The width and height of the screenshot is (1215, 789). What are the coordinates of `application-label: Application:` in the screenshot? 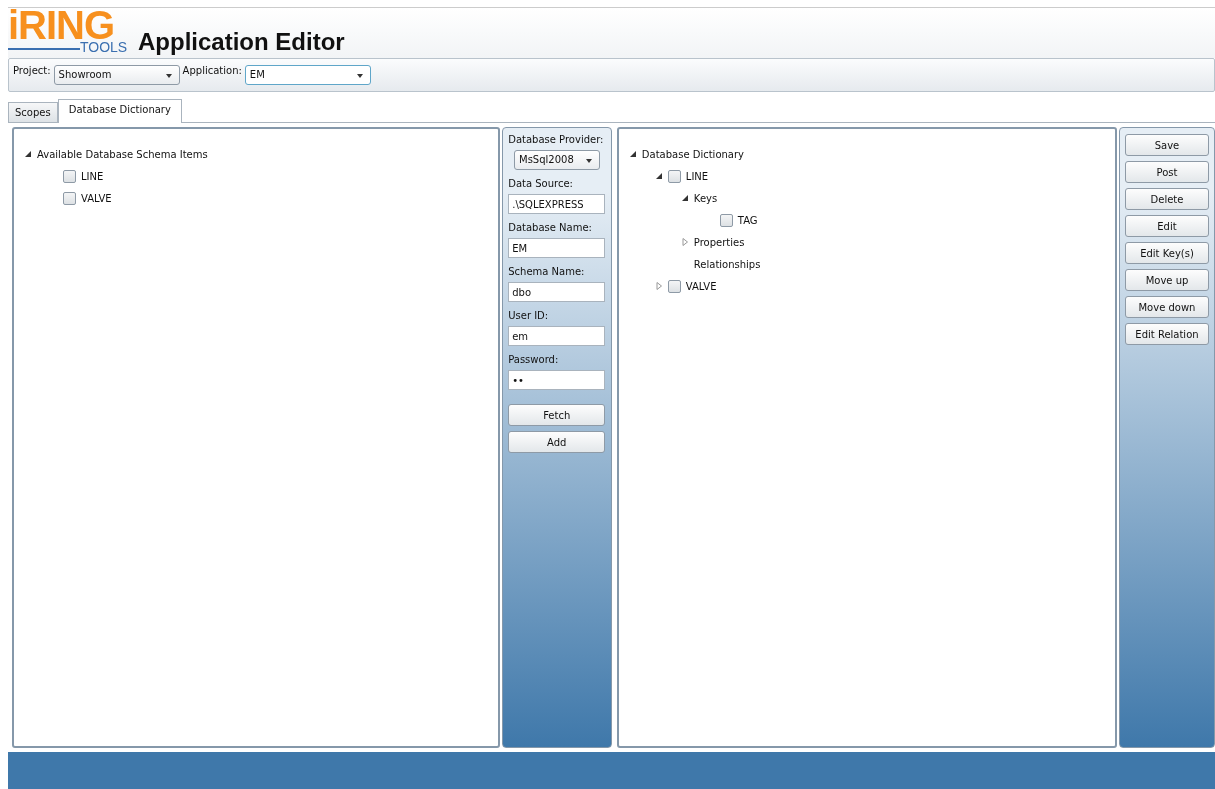 It's located at (212, 70).